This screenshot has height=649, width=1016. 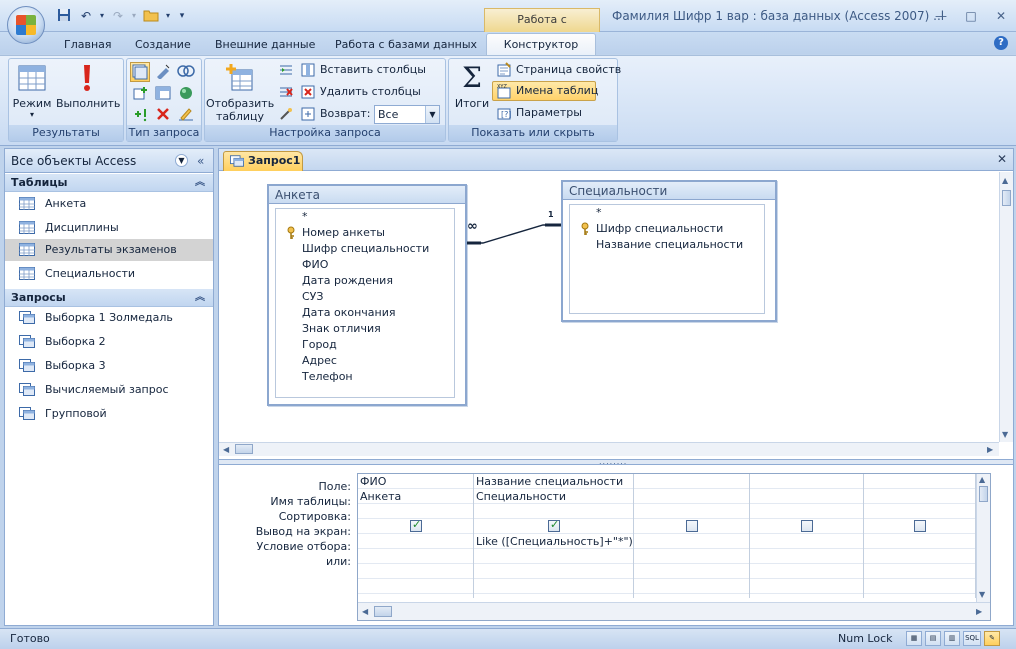 I want to click on delete-query-icon, so click(x=163, y=115).